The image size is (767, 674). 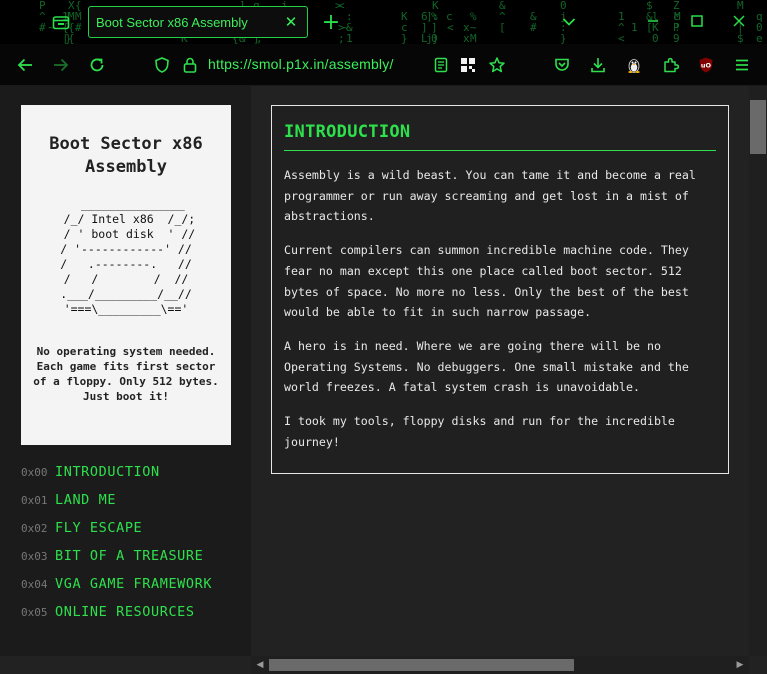 What do you see at coordinates (740, 665) in the screenshot?
I see `scroll-right-icon: ▶` at bounding box center [740, 665].